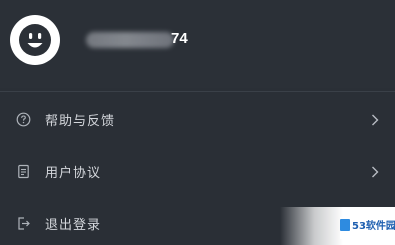 The width and height of the screenshot is (395, 245). Describe the element at coordinates (23, 119) in the screenshot. I see `help-circle-icon` at that location.